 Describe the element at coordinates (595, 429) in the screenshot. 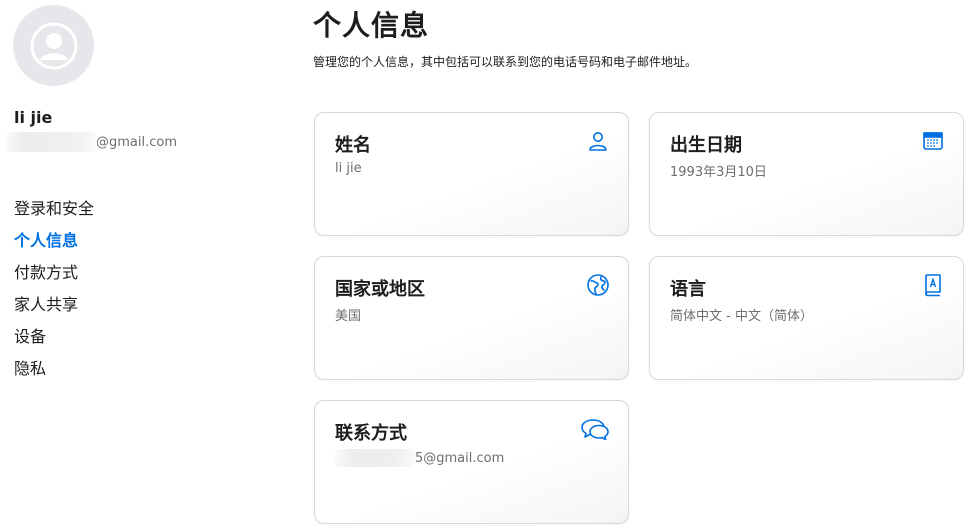

I see `chat-bubbles-icon` at that location.